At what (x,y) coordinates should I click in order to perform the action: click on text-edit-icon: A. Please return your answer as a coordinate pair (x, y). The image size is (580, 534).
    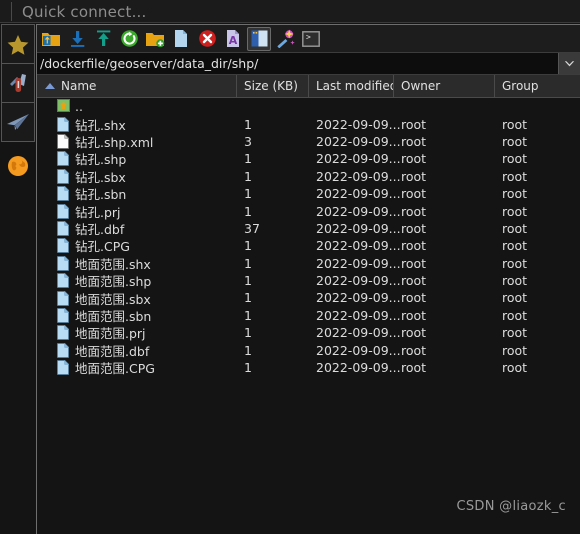
    Looking at the image, I should click on (233, 38).